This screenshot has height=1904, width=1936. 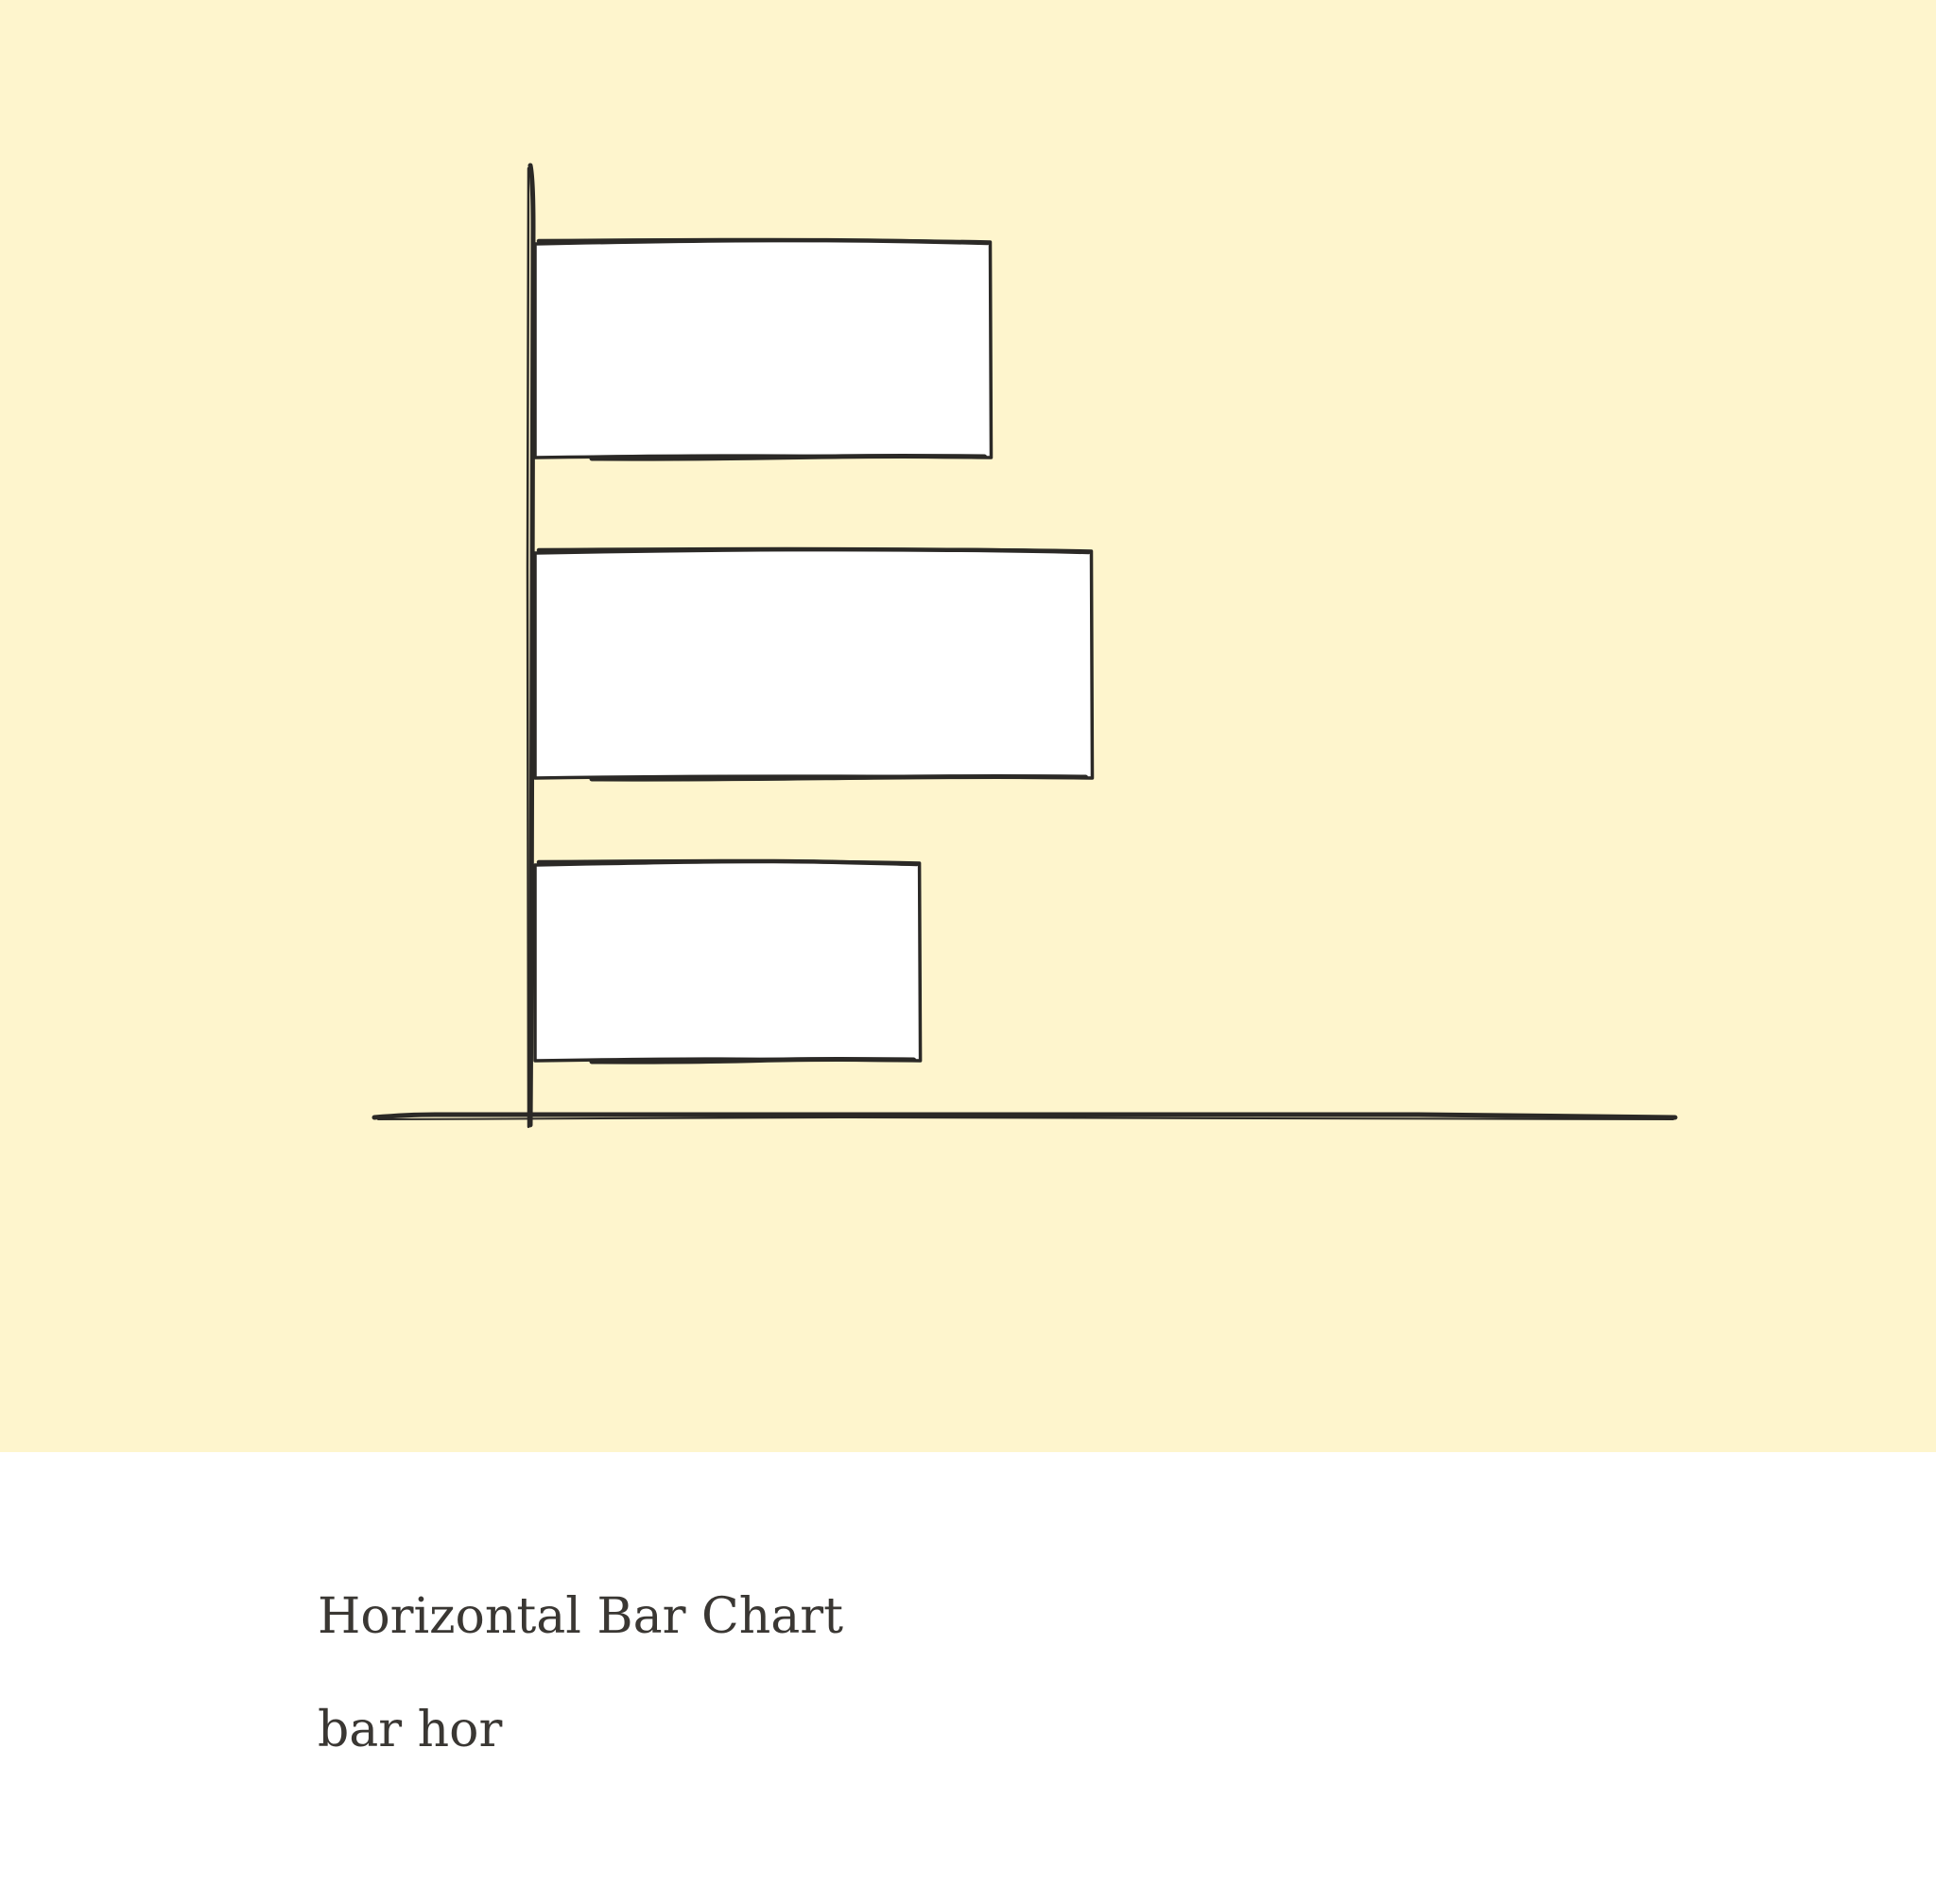 I want to click on bars-layer, so click(x=814, y=651).